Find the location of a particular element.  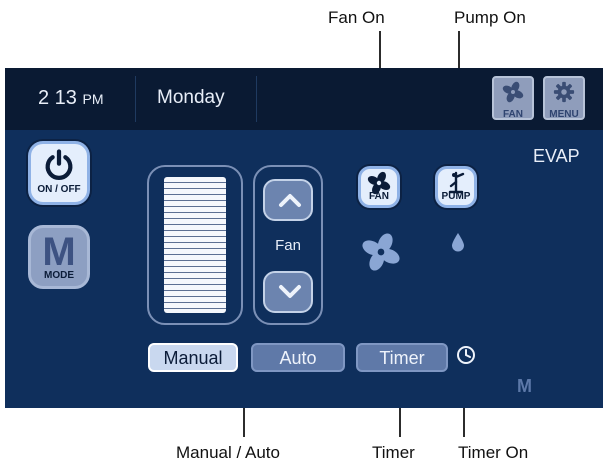

menu-label: MENU is located at coordinates (564, 114).